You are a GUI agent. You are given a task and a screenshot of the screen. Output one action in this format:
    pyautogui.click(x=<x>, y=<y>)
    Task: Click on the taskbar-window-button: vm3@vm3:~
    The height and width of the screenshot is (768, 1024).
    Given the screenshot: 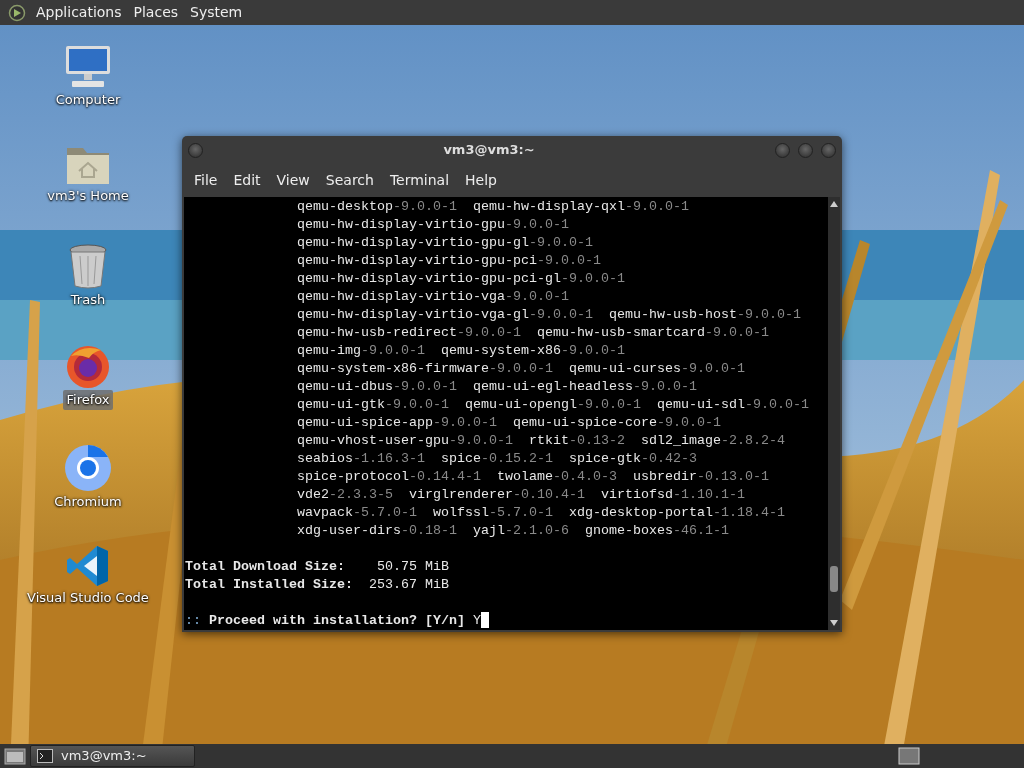 What is the action you would take?
    pyautogui.click(x=112, y=756)
    